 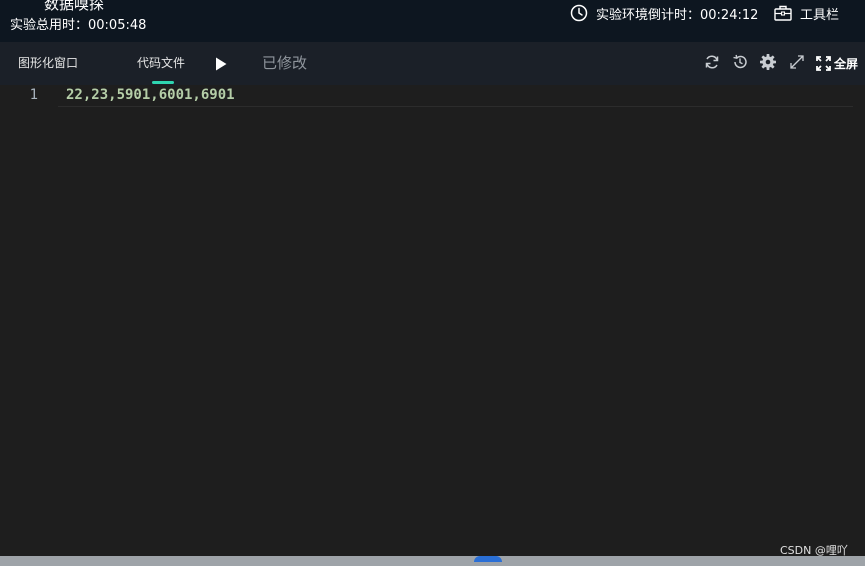 I want to click on history-icon, so click(x=740, y=62).